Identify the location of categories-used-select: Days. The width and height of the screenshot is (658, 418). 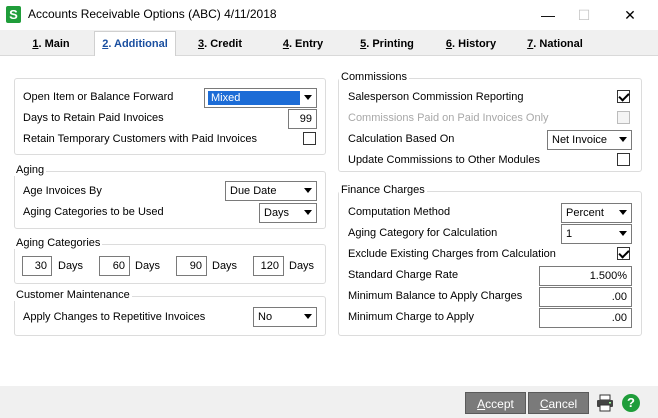
(288, 213).